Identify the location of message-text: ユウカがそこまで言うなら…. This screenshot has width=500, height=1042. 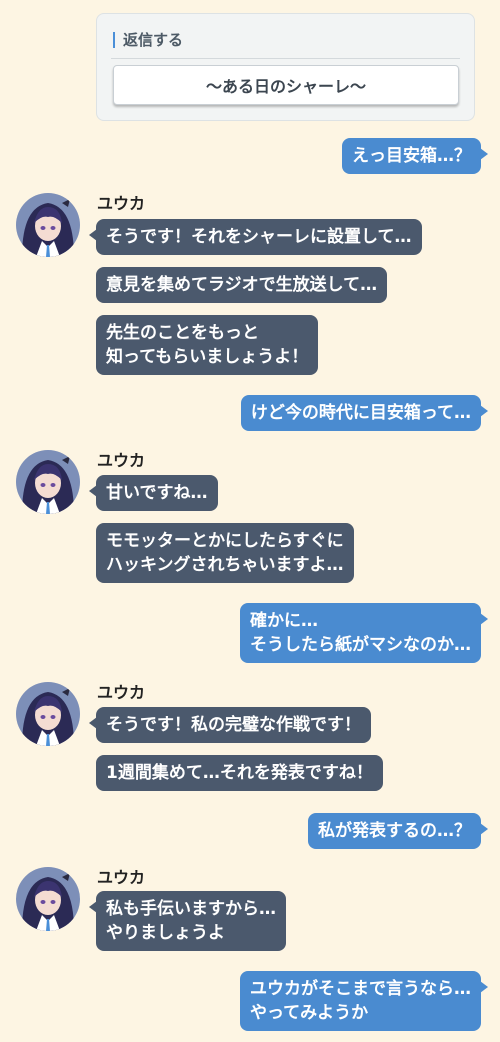
(360, 989).